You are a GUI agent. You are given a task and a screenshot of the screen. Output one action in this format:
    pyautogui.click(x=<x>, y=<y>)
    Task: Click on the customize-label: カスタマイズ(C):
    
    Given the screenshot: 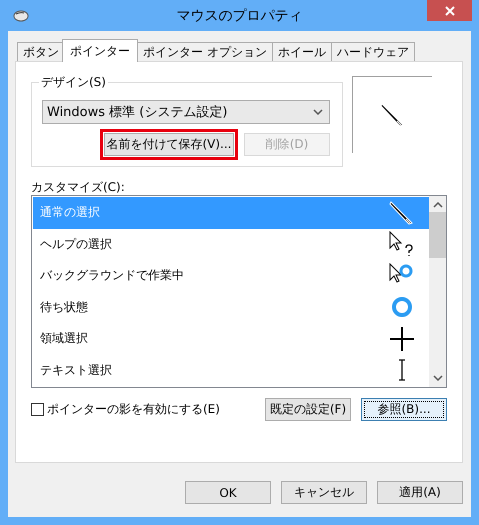 What is the action you would take?
    pyautogui.click(x=78, y=187)
    